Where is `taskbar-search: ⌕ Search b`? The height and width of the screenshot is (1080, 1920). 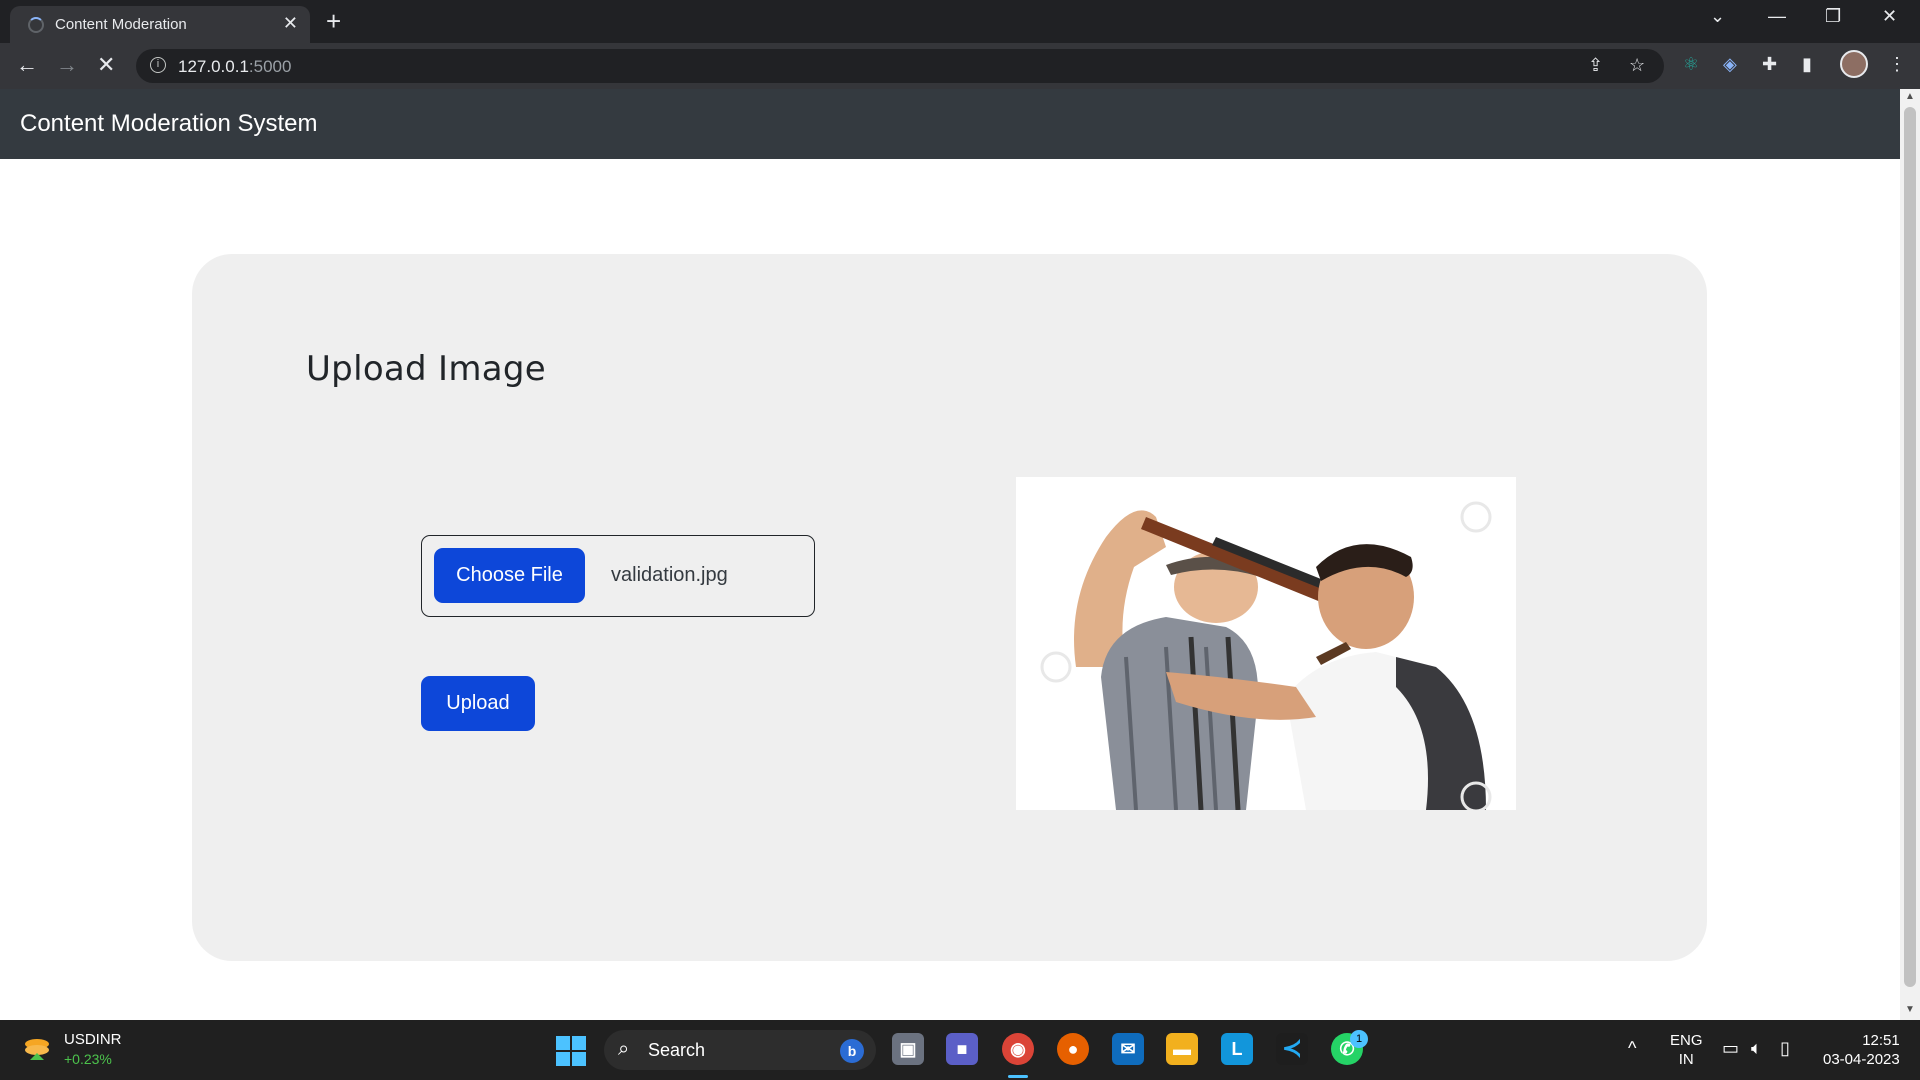
taskbar-search: ⌕ Search b is located at coordinates (740, 1050).